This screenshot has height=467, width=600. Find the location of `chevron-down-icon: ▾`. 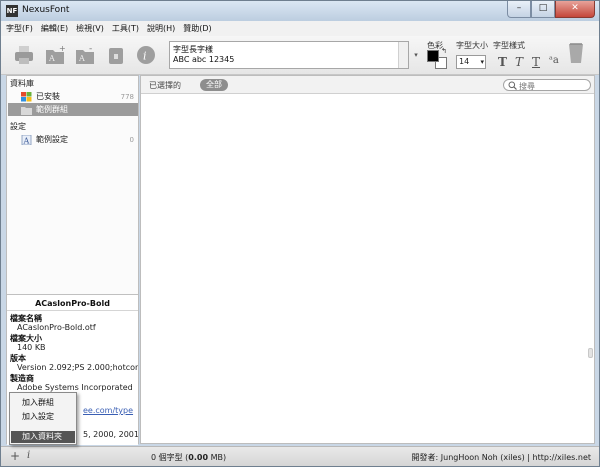

chevron-down-icon: ▾ is located at coordinates (482, 62).